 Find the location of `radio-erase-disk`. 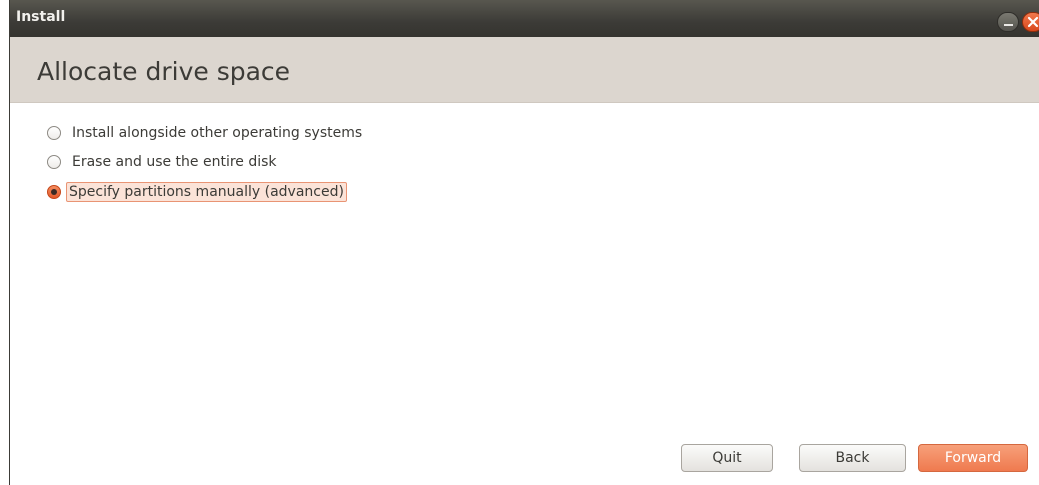

radio-erase-disk is located at coordinates (54, 162).